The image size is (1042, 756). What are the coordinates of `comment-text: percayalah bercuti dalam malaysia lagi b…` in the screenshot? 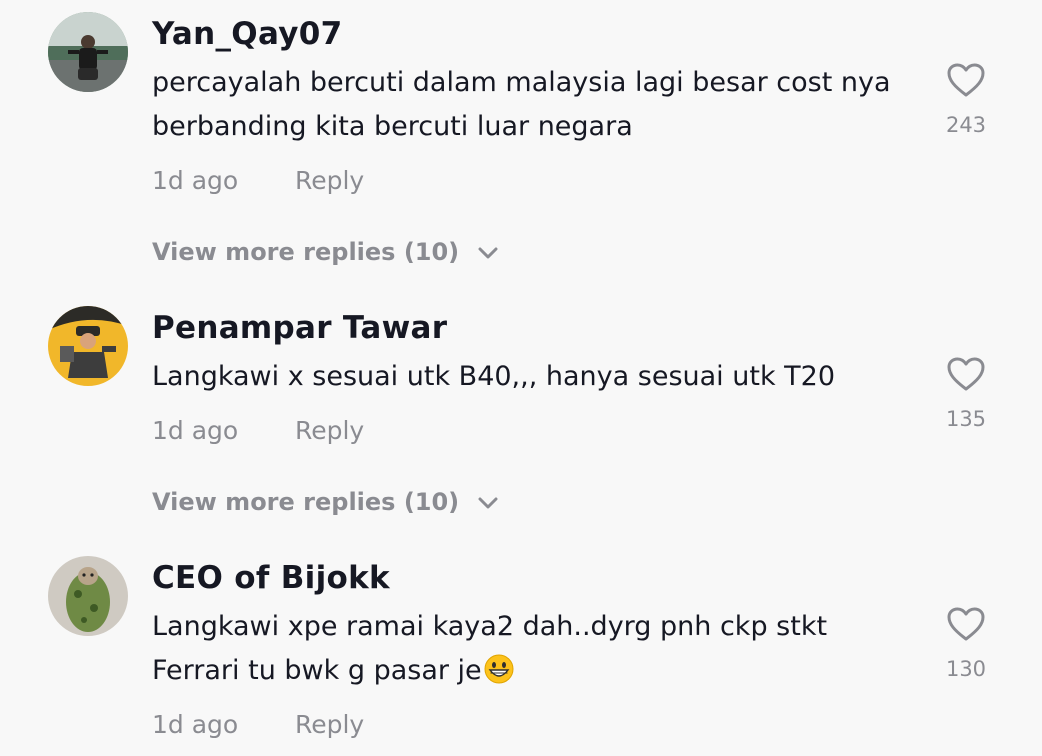 It's located at (521, 104).